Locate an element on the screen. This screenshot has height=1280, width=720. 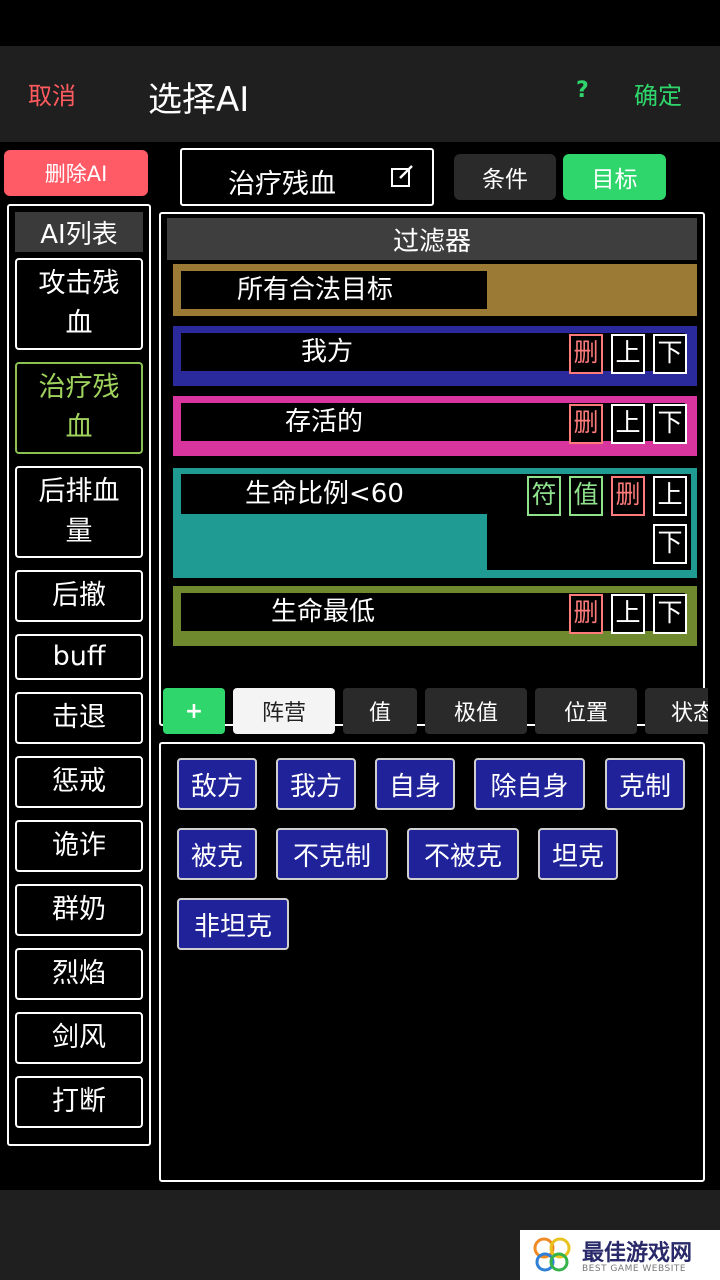
ai-list-item-label: 烈焰 is located at coordinates (79, 973).